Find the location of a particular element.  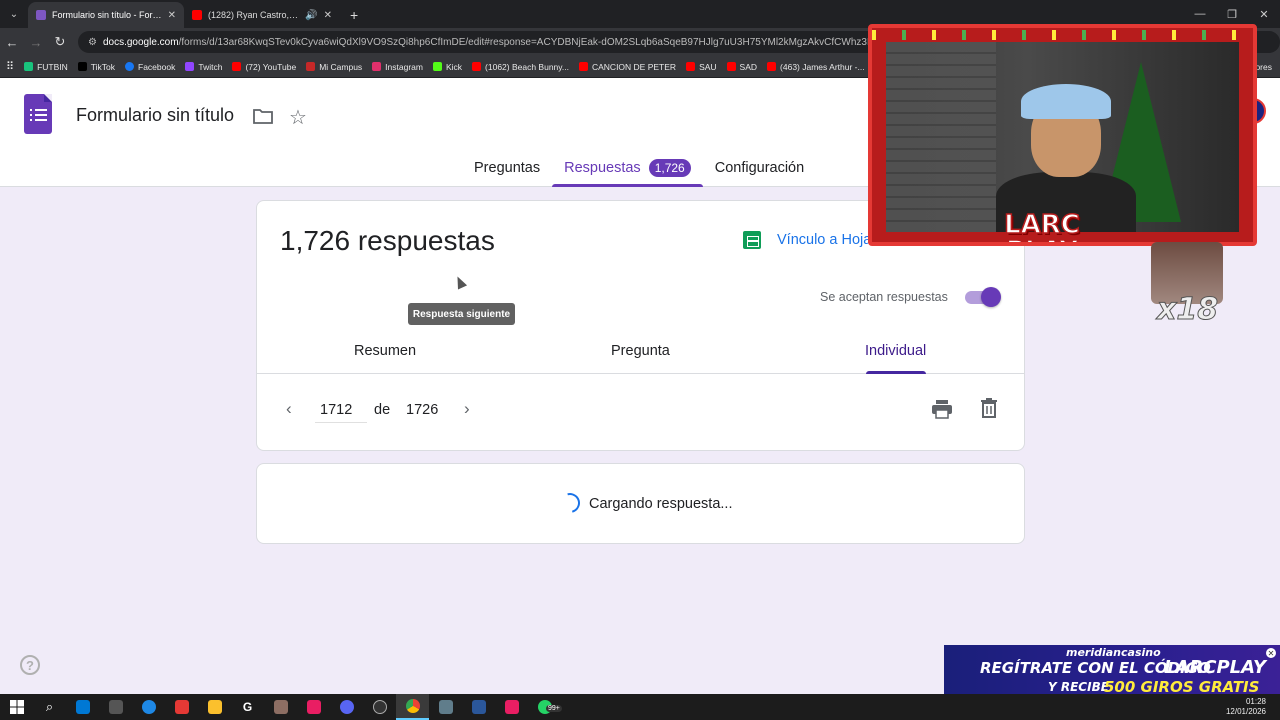

calculator-icon is located at coordinates (445, 707).